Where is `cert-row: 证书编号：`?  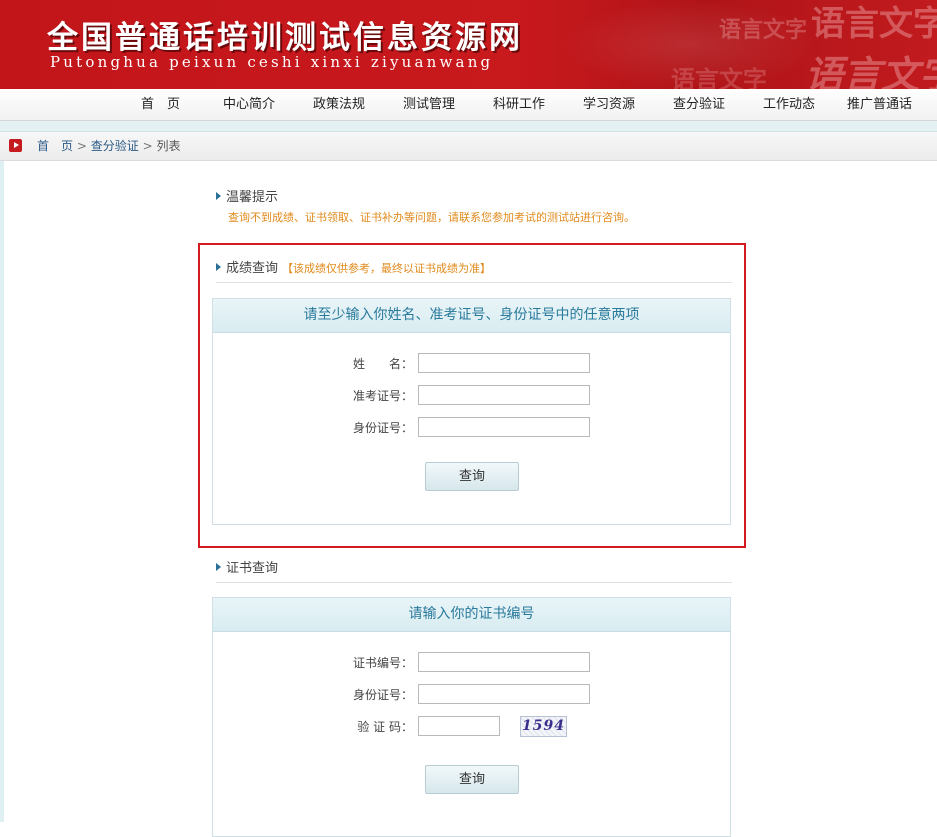
cert-row: 证书编号： is located at coordinates (472, 663).